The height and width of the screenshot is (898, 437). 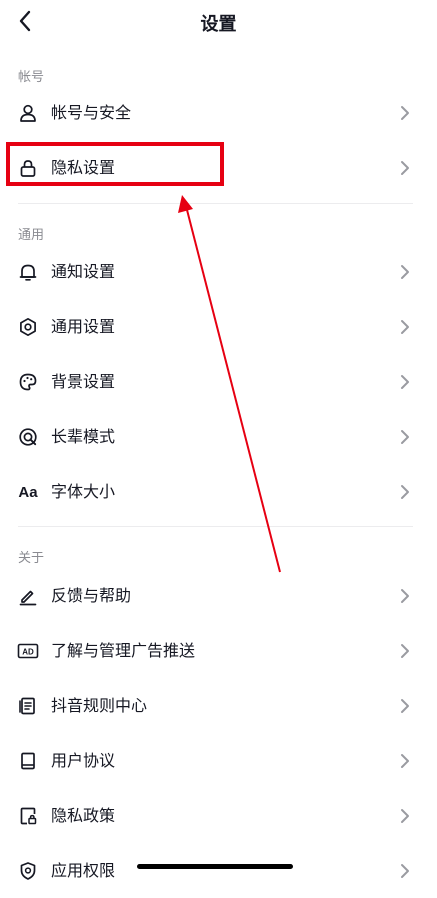 What do you see at coordinates (28, 437) in the screenshot?
I see `elder-mode-icon` at bounding box center [28, 437].